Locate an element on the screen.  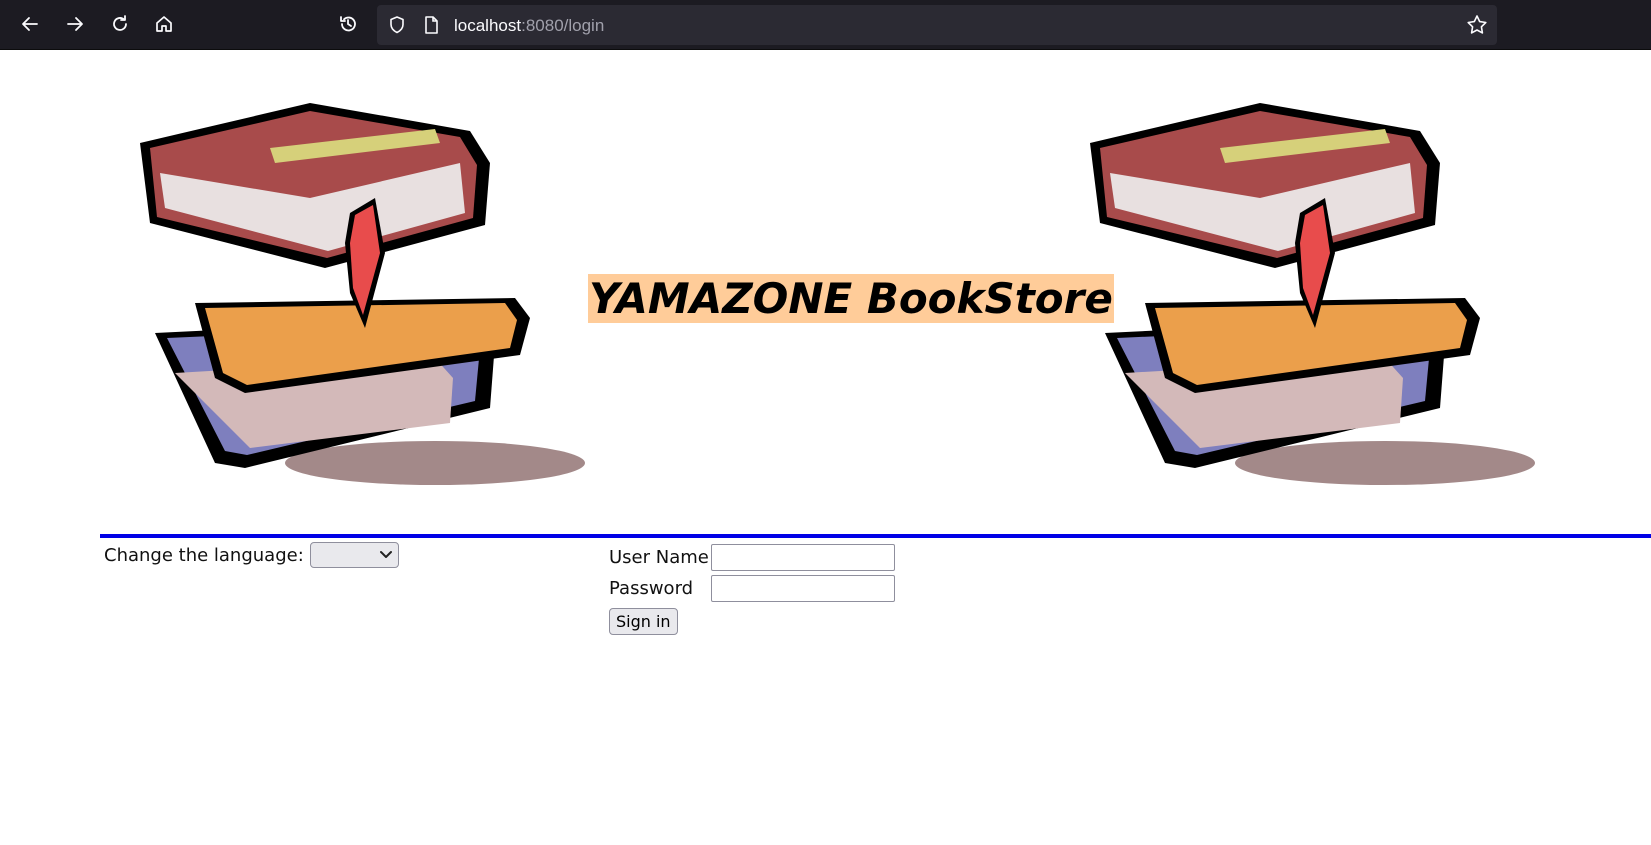
page-title: YAMAZONE BookStore is located at coordinates (851, 298).